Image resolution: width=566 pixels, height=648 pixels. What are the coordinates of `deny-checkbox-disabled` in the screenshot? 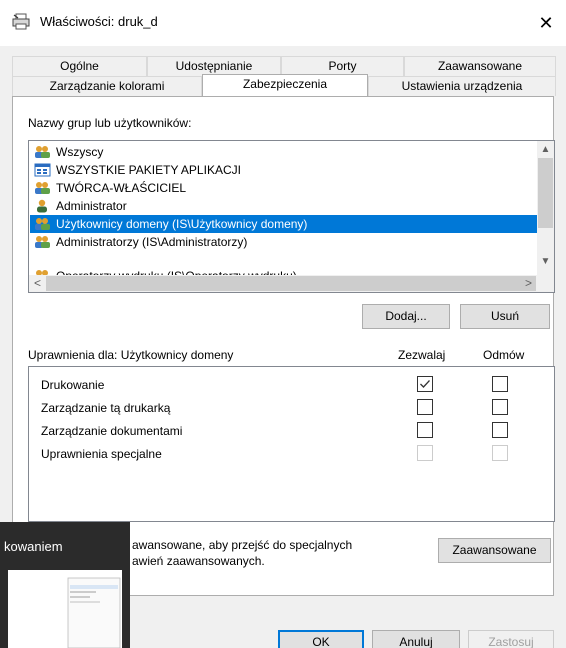 It's located at (500, 453).